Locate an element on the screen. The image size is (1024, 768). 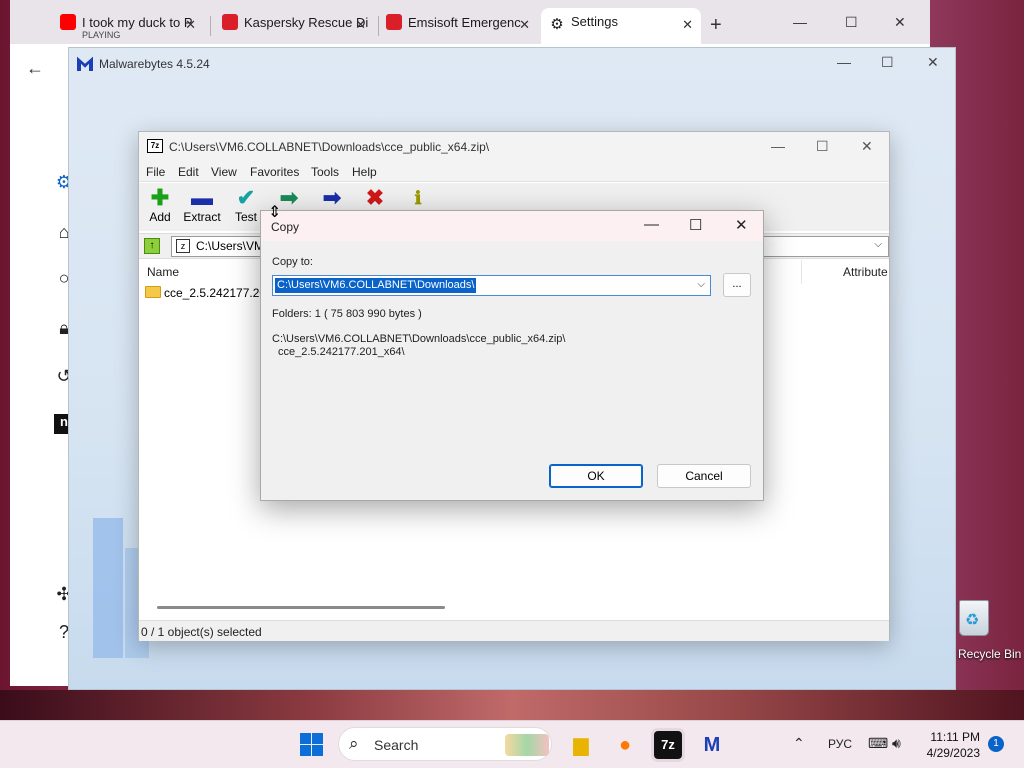
delete-x-icon: ✖ is located at coordinates (375, 197).